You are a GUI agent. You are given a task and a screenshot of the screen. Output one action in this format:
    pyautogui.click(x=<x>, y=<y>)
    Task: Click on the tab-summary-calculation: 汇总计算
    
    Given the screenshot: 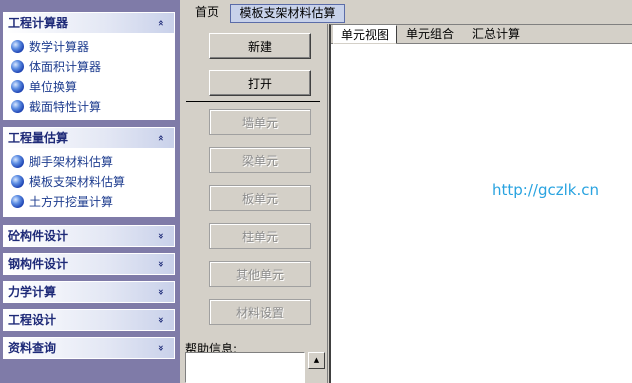 What is the action you would take?
    pyautogui.click(x=496, y=34)
    